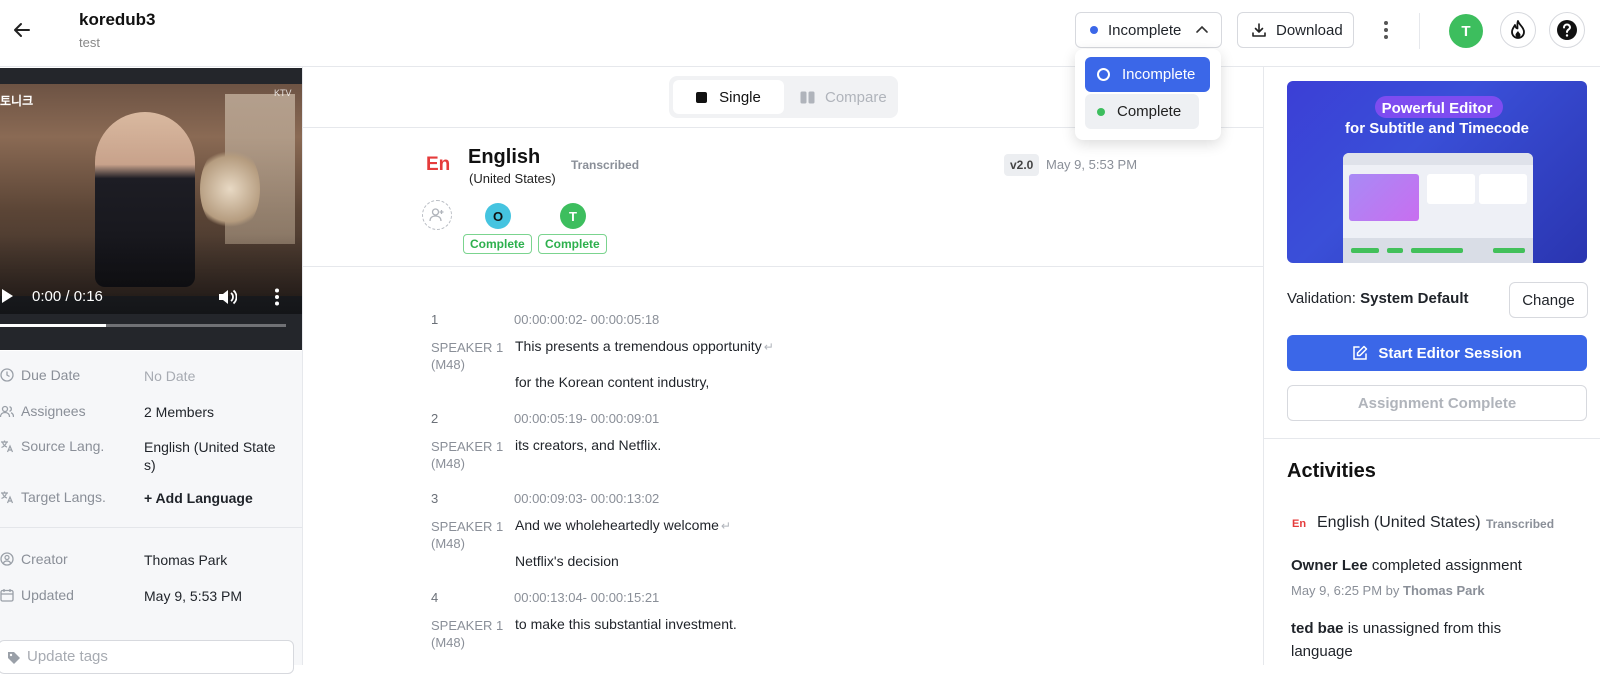  What do you see at coordinates (567, 561) in the screenshot?
I see `segment-line: Netflix's decision` at bounding box center [567, 561].